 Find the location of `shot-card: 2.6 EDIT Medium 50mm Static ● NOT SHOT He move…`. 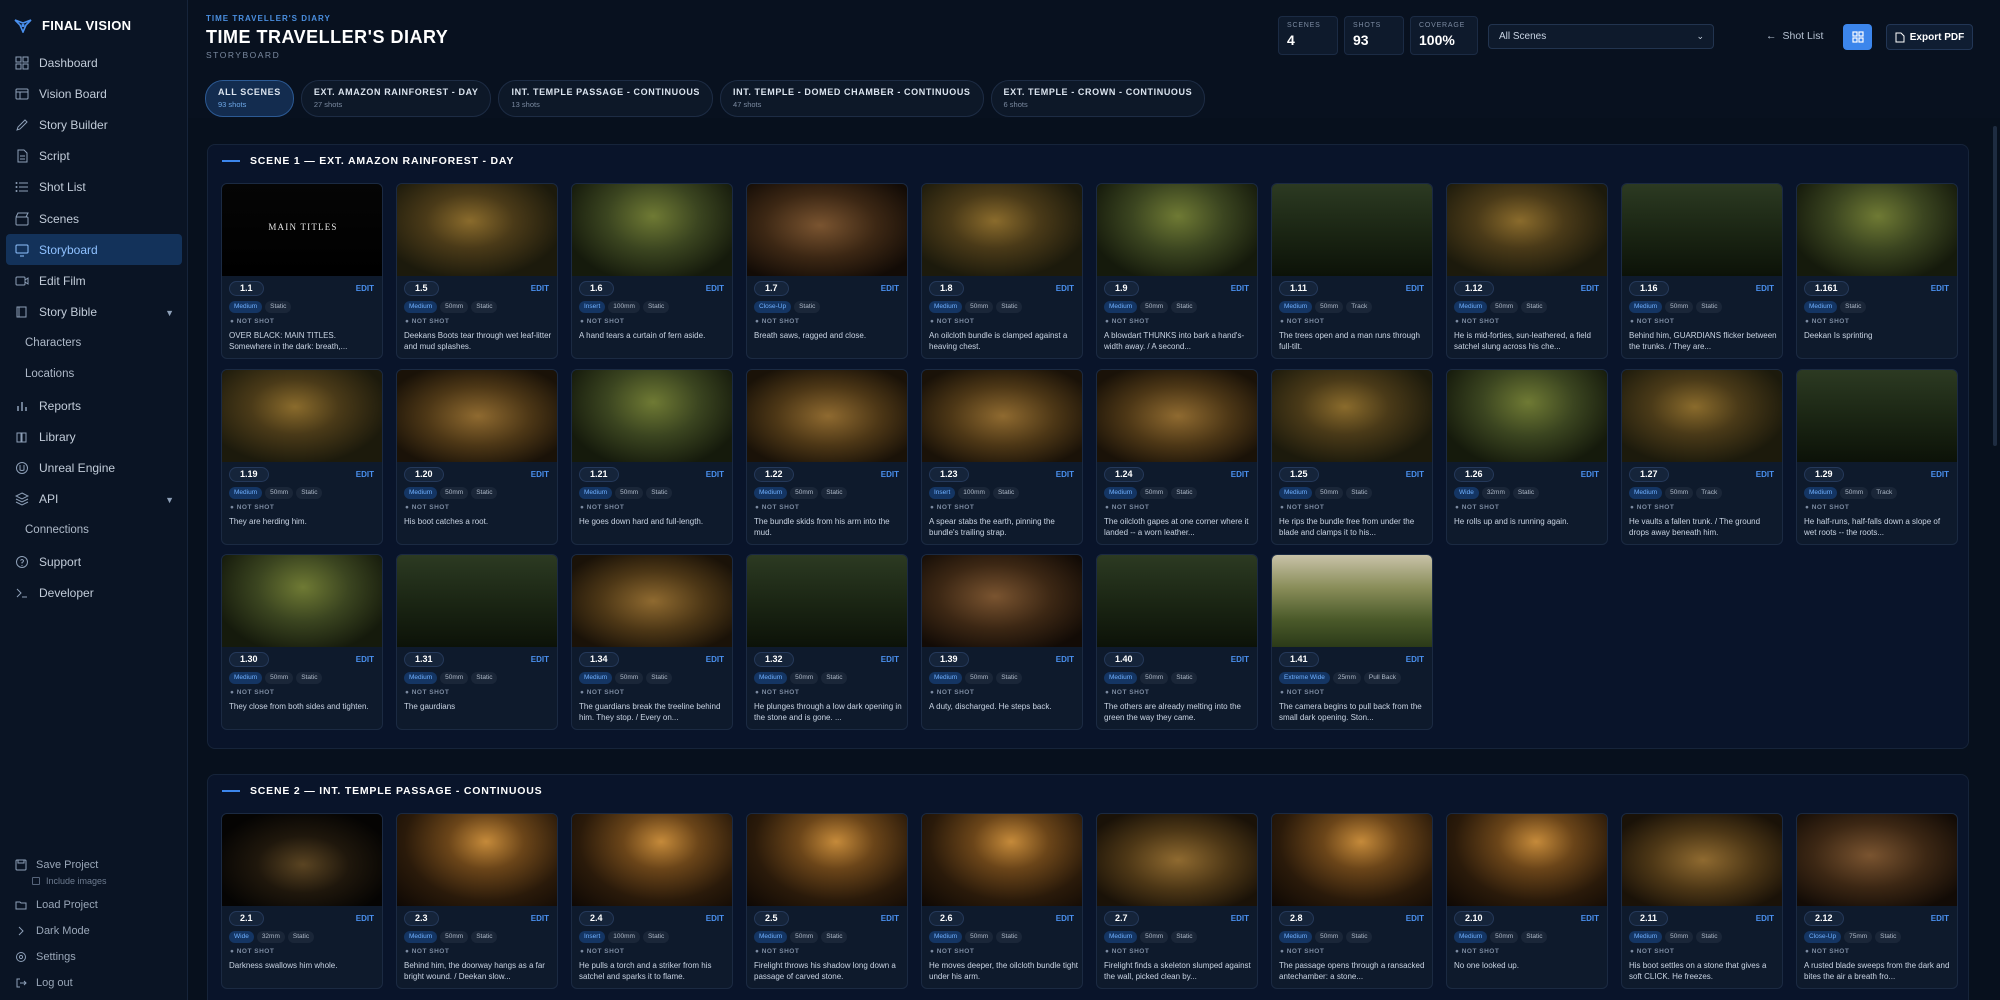

shot-card: 2.6 EDIT Medium 50mm Static ● NOT SHOT He move… is located at coordinates (1002, 901).